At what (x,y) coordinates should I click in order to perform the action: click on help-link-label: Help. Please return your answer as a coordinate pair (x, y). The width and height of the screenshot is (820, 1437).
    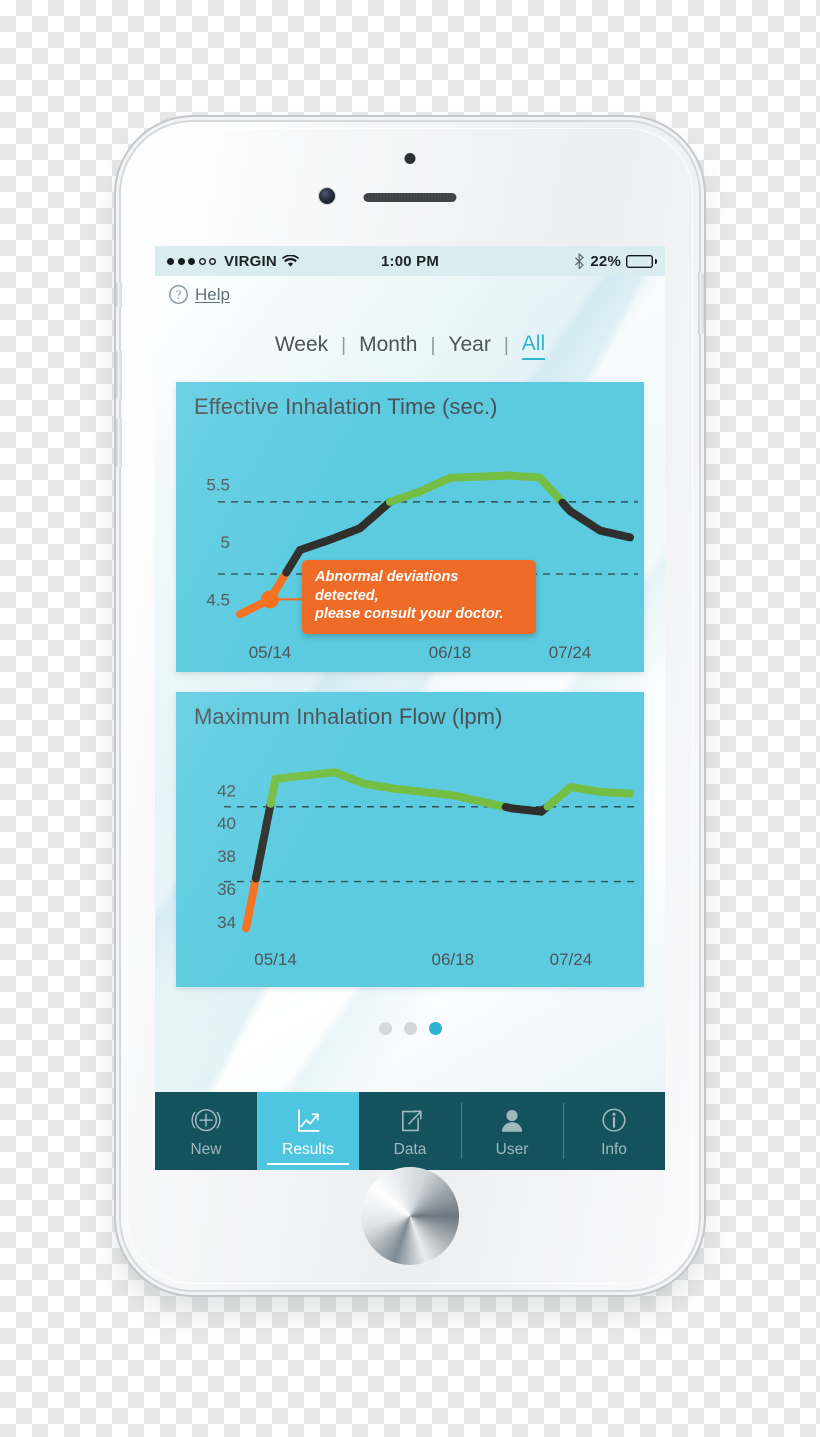
    Looking at the image, I should click on (212, 295).